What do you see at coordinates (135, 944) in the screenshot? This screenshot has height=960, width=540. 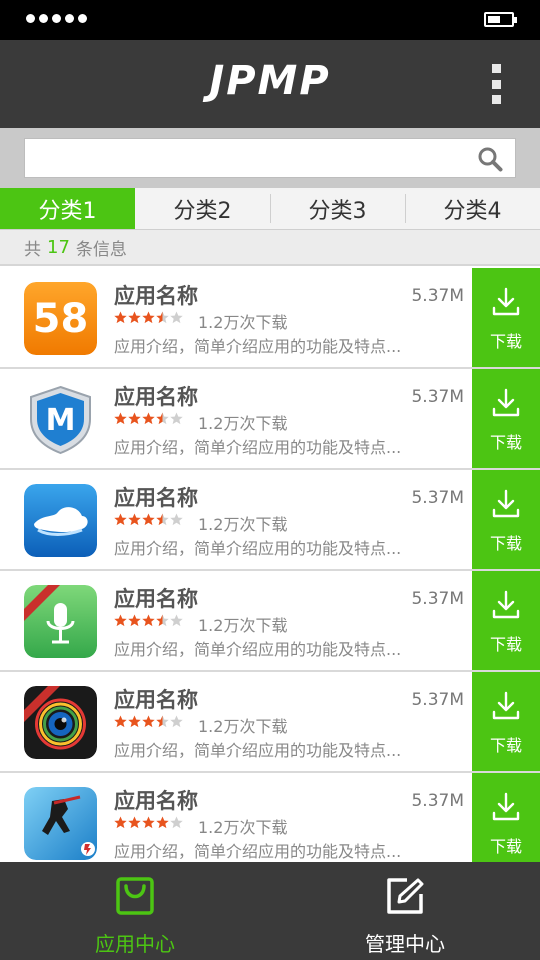 I see `nav-label: 应用中心` at bounding box center [135, 944].